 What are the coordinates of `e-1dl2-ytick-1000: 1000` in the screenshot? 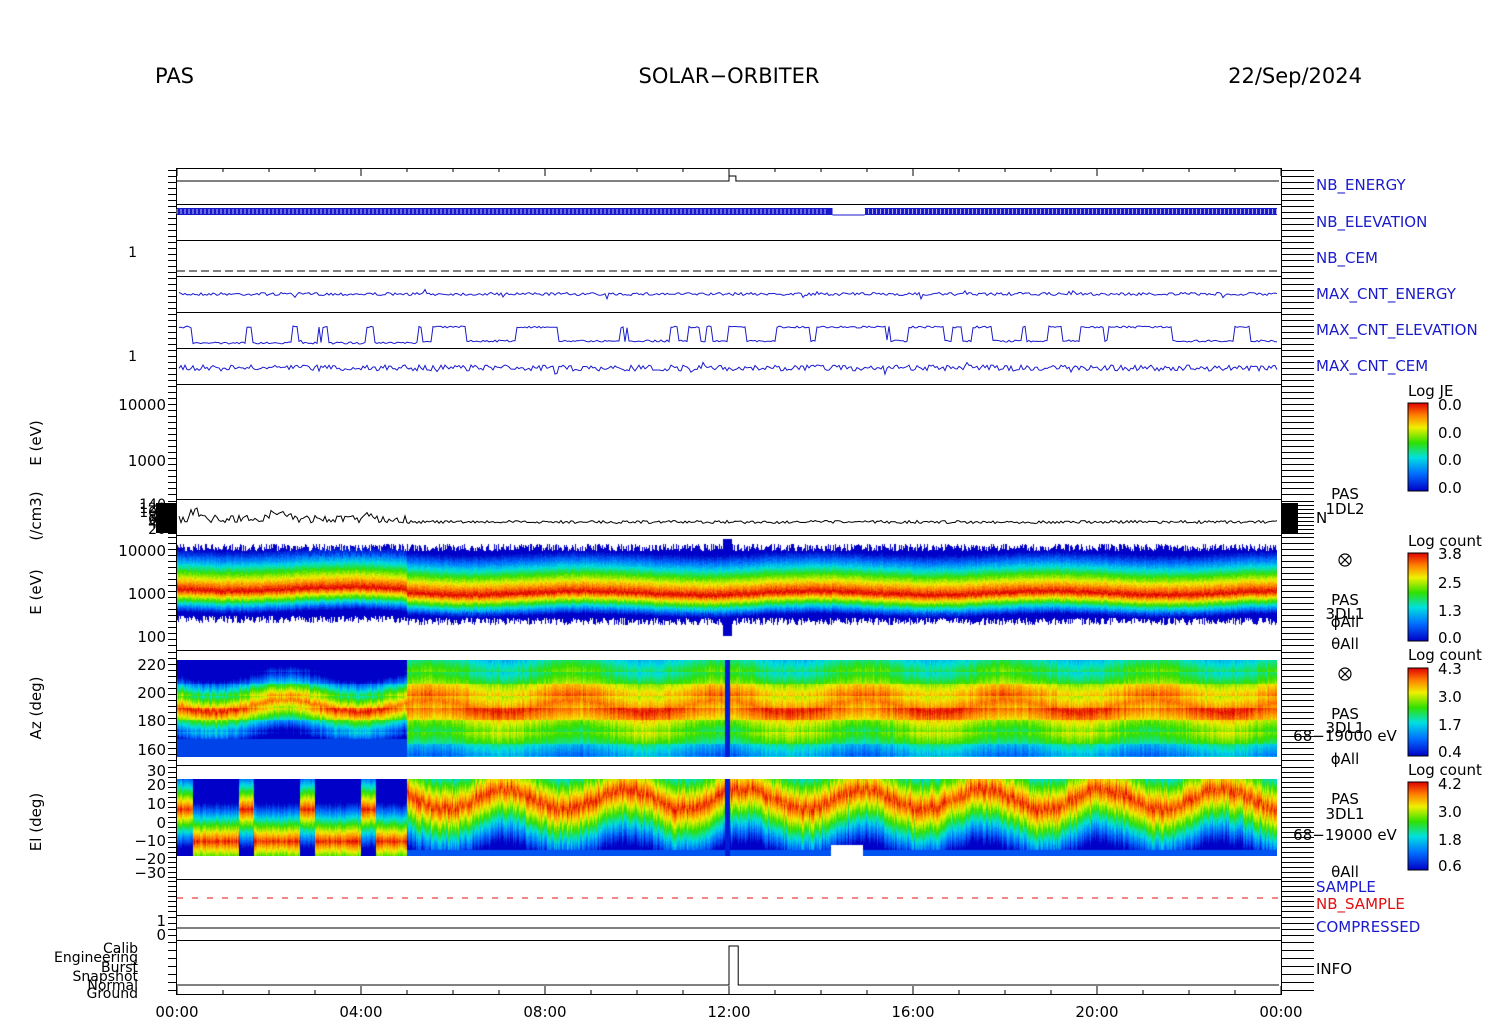 It's located at (147, 461).